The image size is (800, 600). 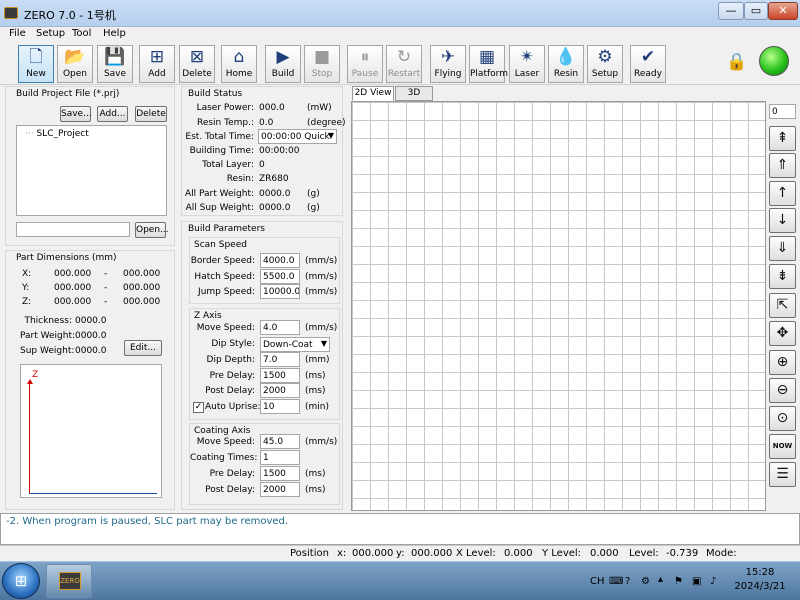 What do you see at coordinates (696, 581) in the screenshot?
I see `network-icon: ▣` at bounding box center [696, 581].